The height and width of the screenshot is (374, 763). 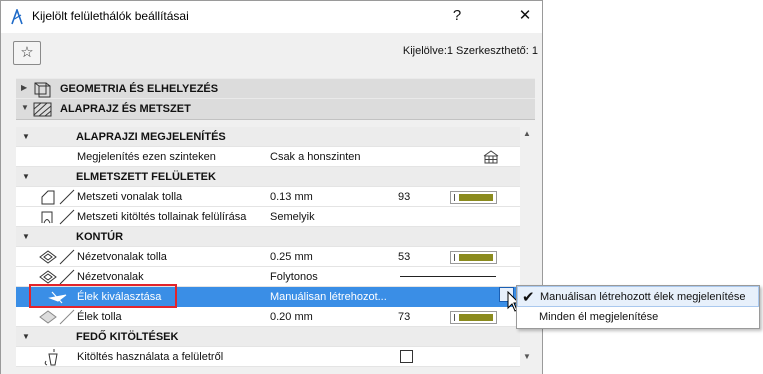 What do you see at coordinates (268, 317) in the screenshot?
I see `row-edge-pen: Élek tolla 0.20 mm 73` at bounding box center [268, 317].